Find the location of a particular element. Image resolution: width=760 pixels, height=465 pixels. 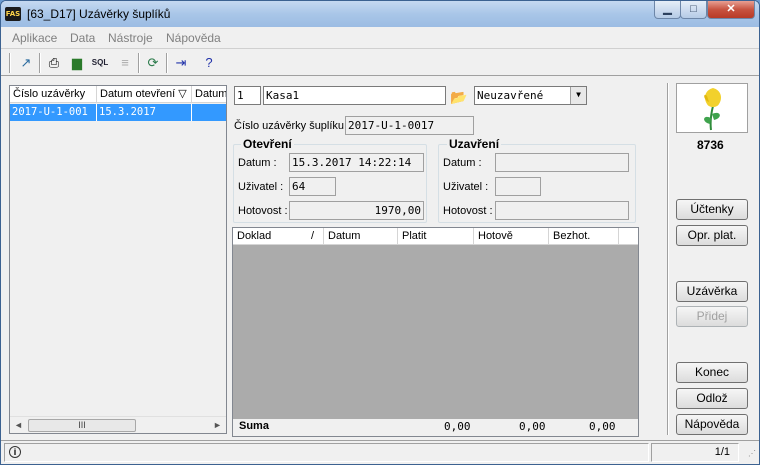

close-button: ✕ is located at coordinates (731, 10).